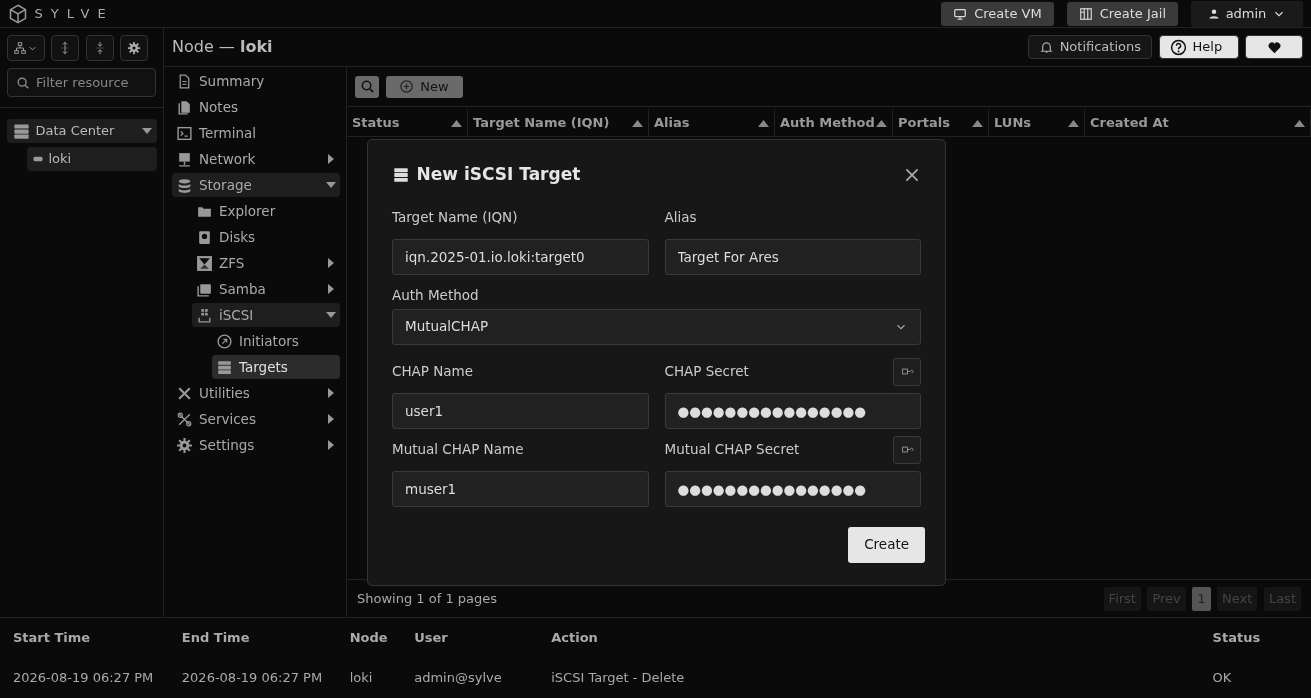 Image resolution: width=1311 pixels, height=698 pixels. What do you see at coordinates (706, 372) in the screenshot?
I see `field-label: CHAP Secret` at bounding box center [706, 372].